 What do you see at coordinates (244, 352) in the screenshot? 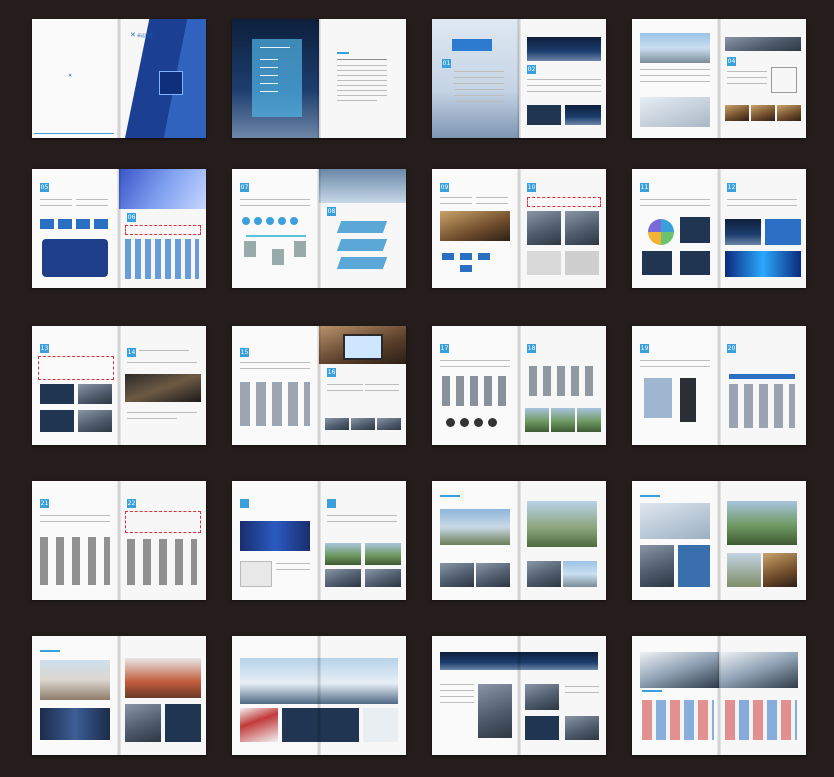
I see `page-number-badge: 15` at bounding box center [244, 352].